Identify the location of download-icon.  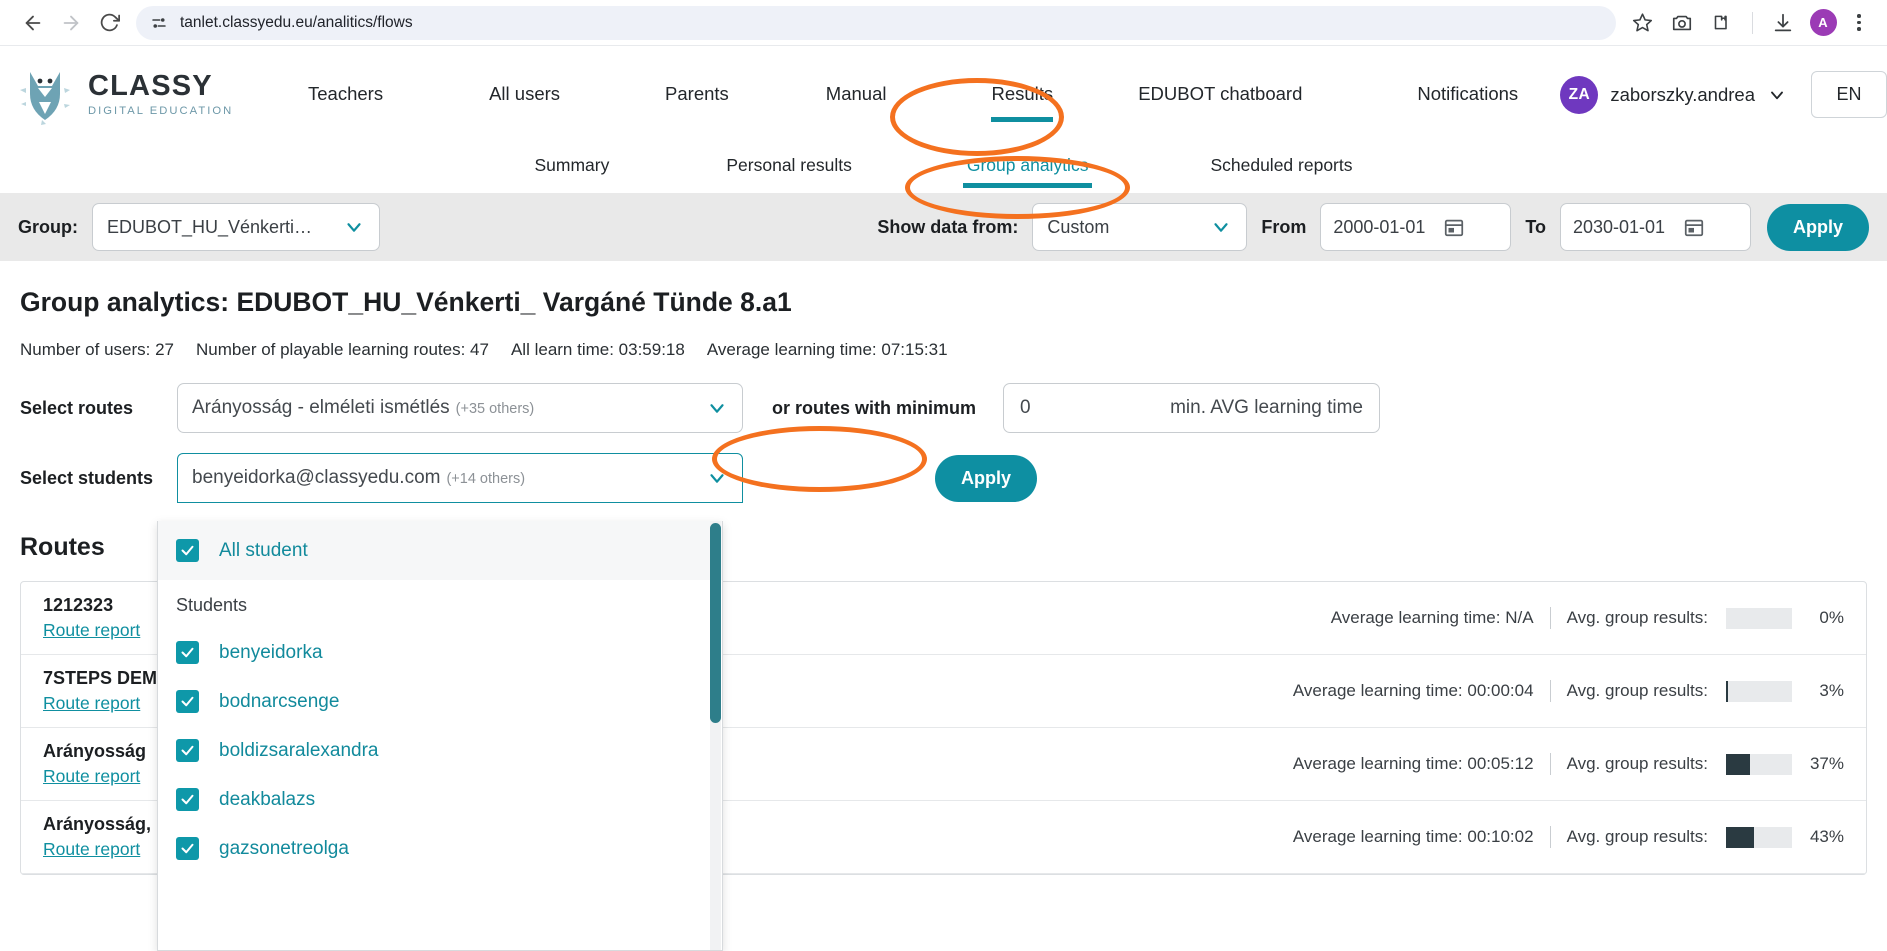
(1783, 23).